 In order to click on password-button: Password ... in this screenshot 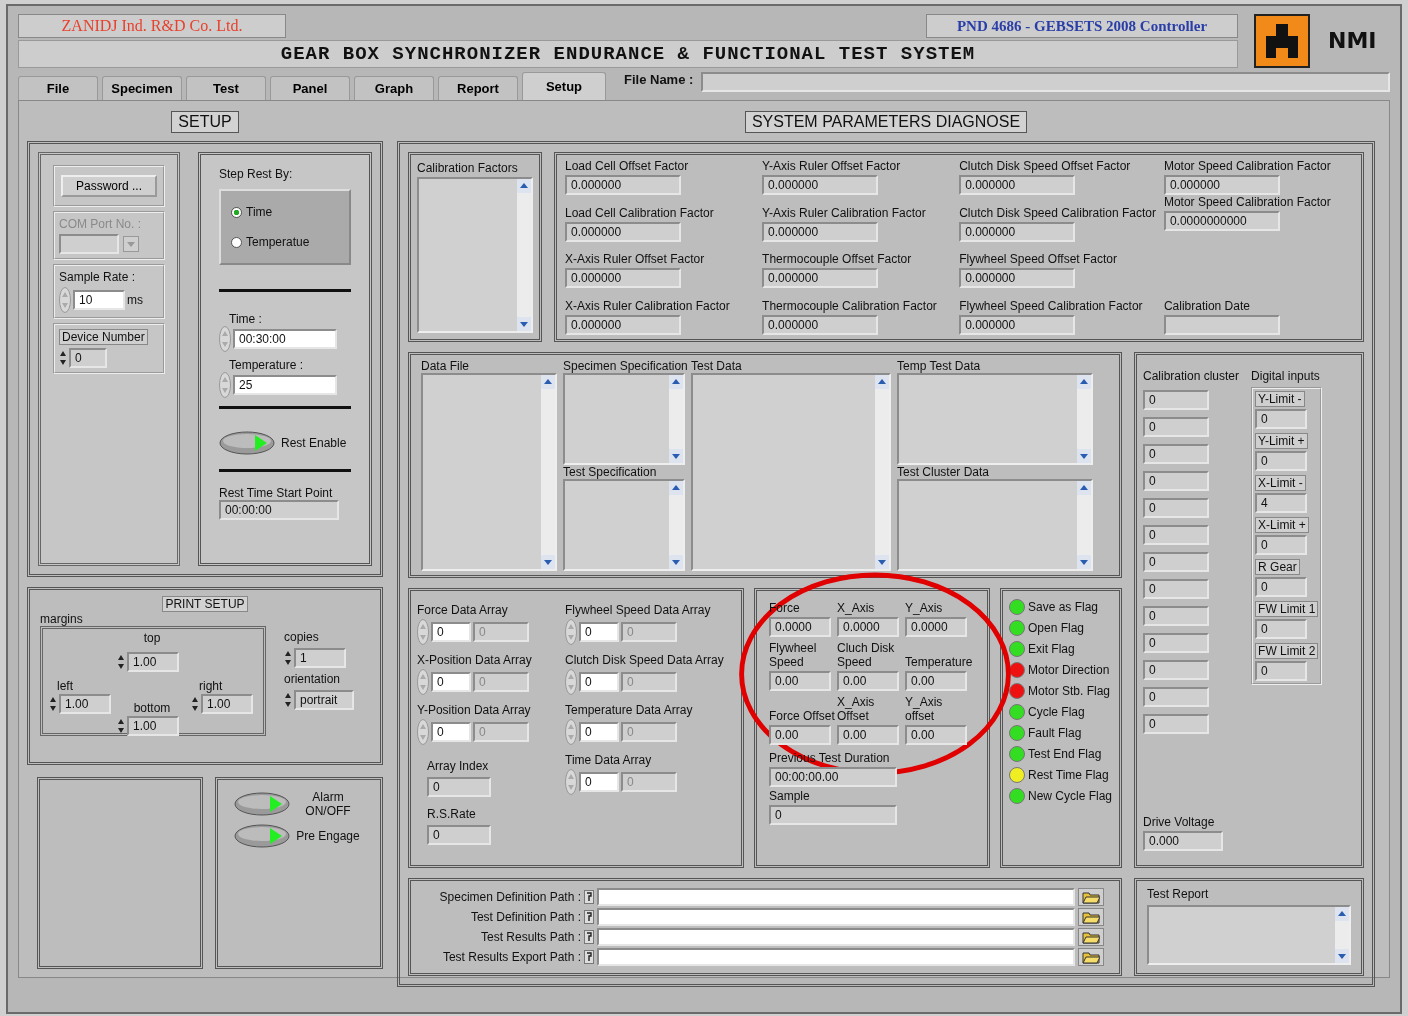, I will do `click(109, 186)`.